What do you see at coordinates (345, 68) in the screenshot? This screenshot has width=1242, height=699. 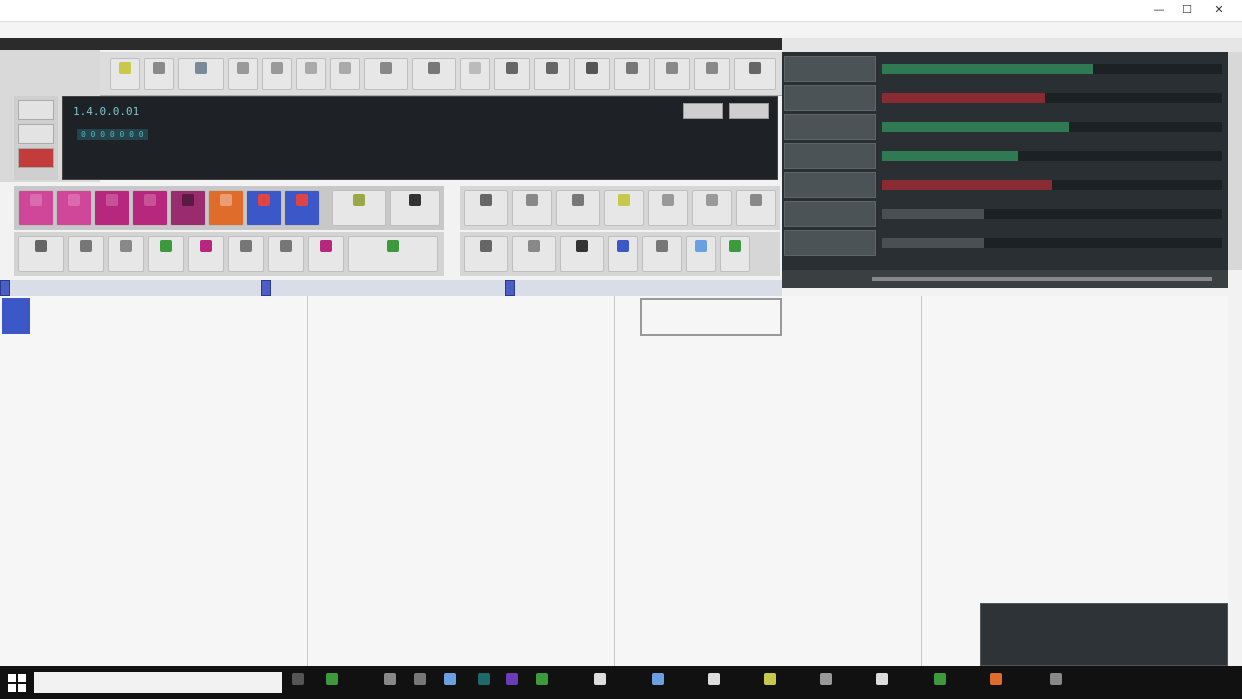 I see `copy-icon` at bounding box center [345, 68].